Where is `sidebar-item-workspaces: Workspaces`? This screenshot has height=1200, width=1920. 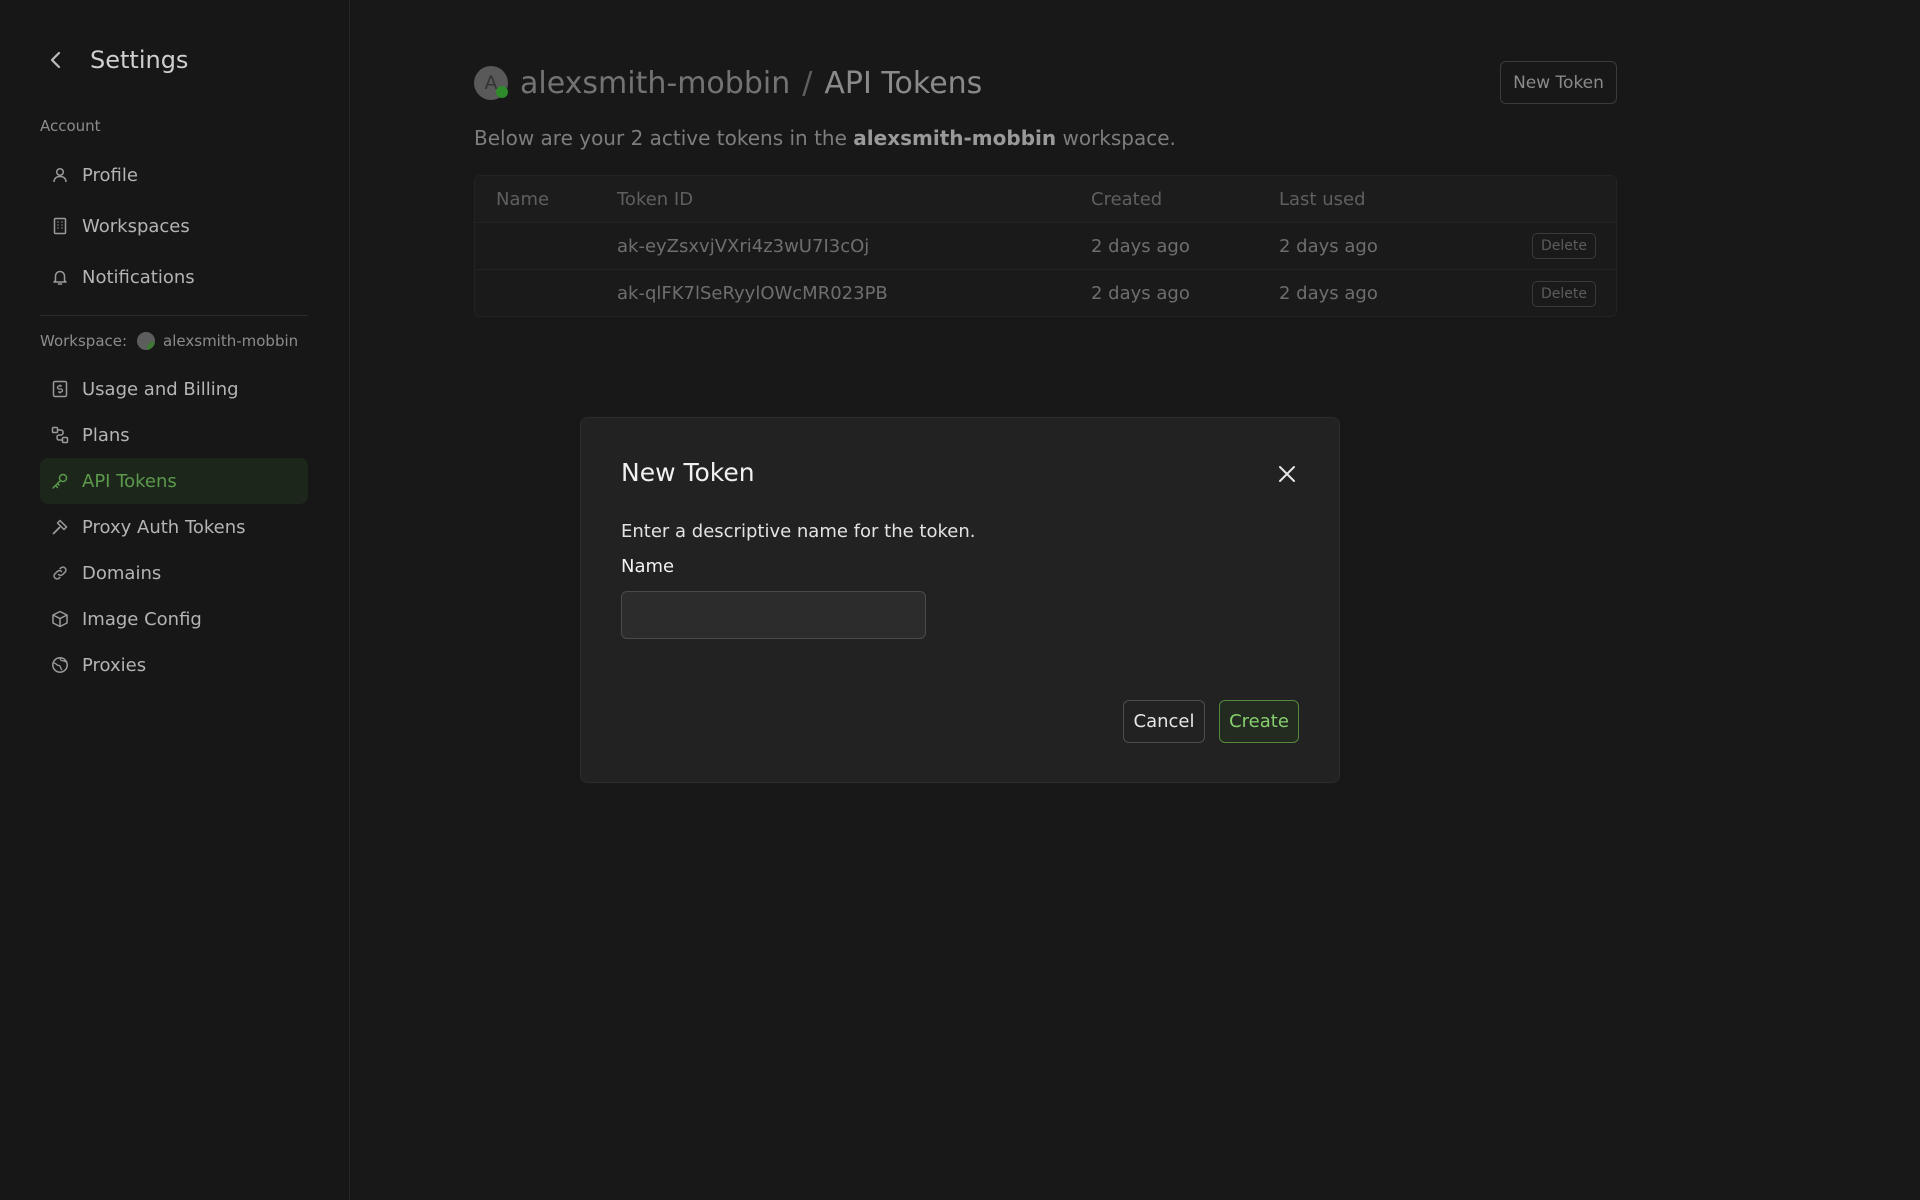
sidebar-item-workspaces: Workspaces is located at coordinates (174, 226).